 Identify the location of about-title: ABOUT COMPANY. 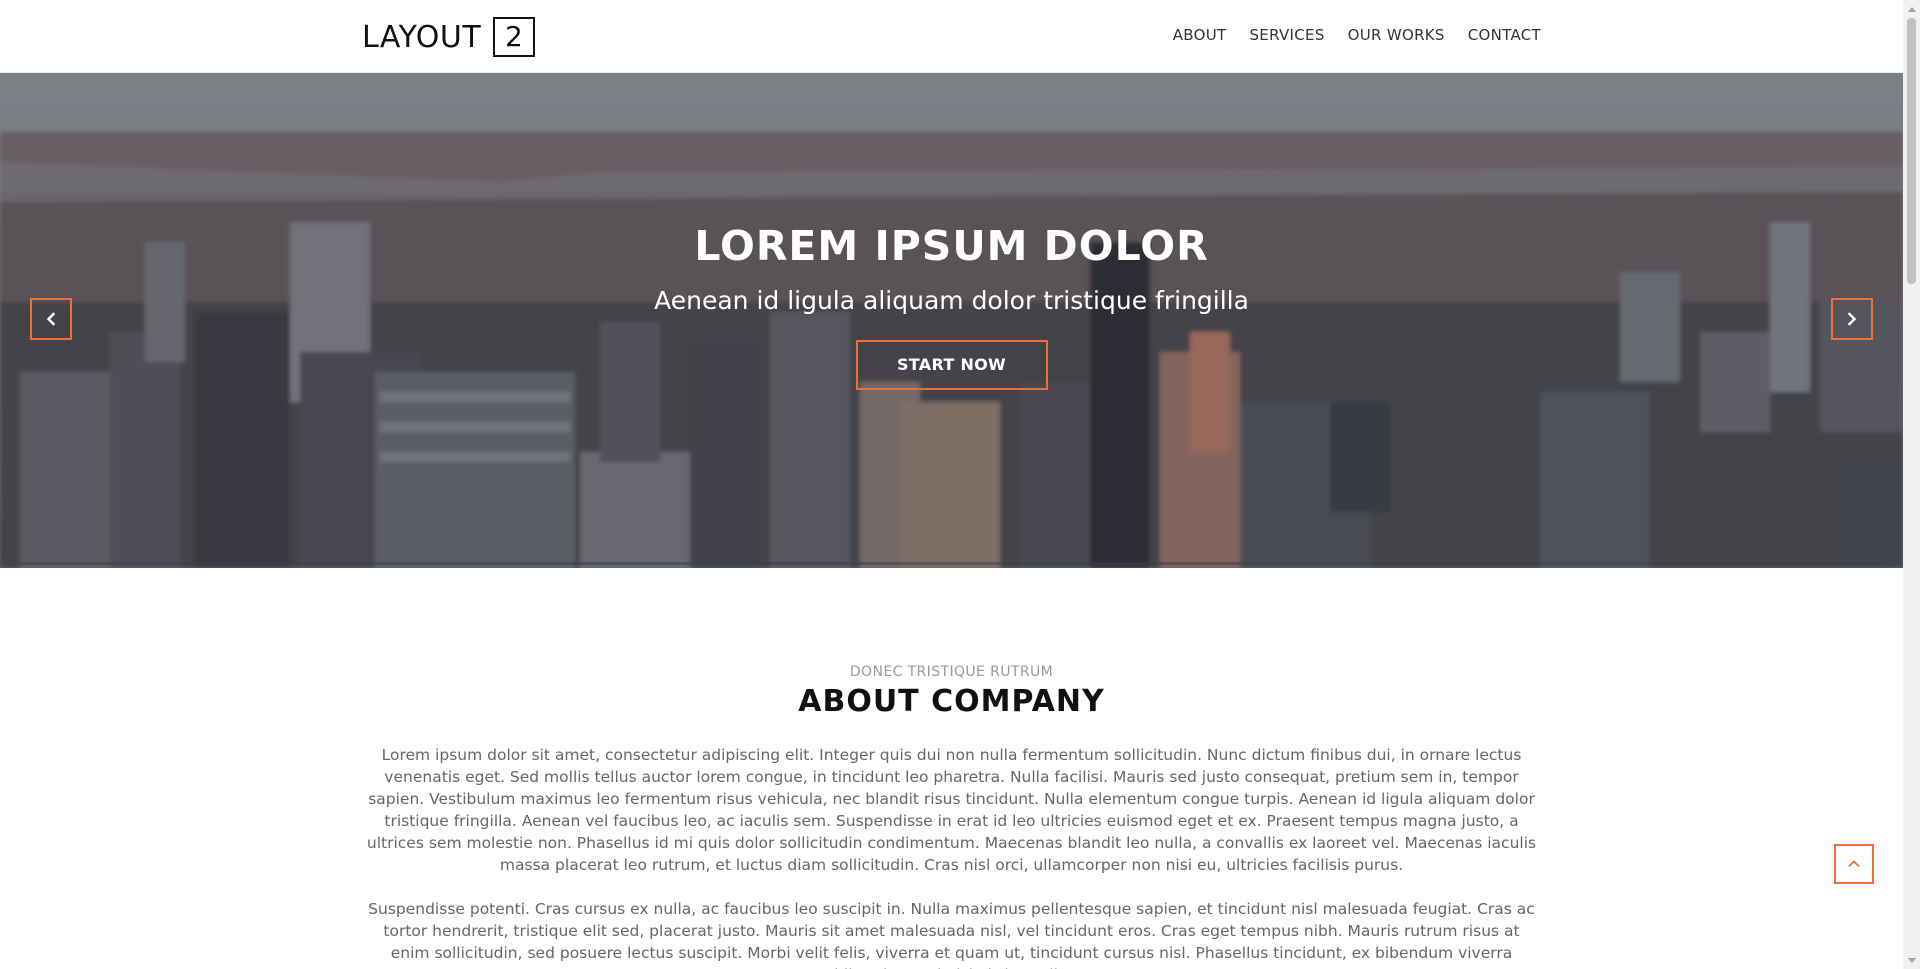
(951, 701).